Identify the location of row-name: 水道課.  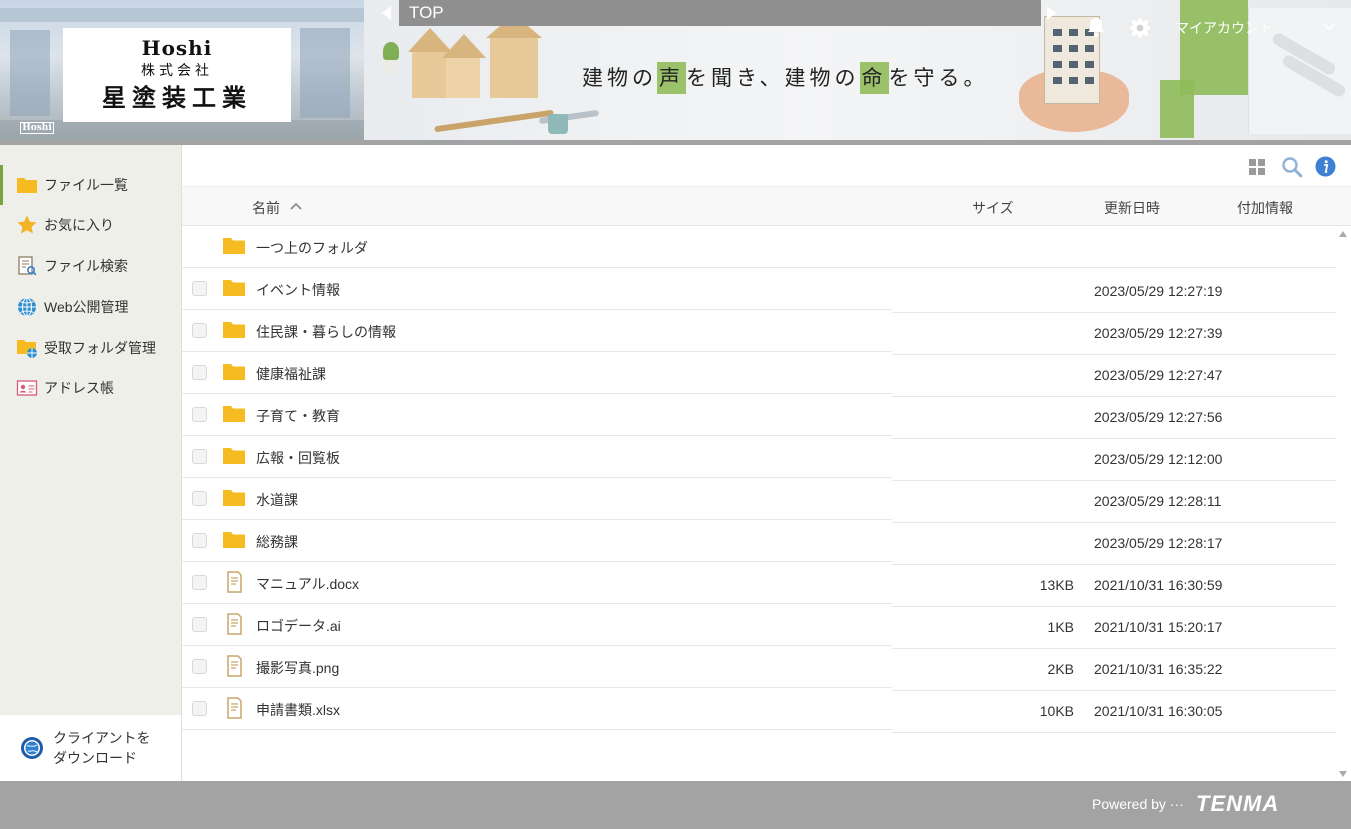
(277, 500).